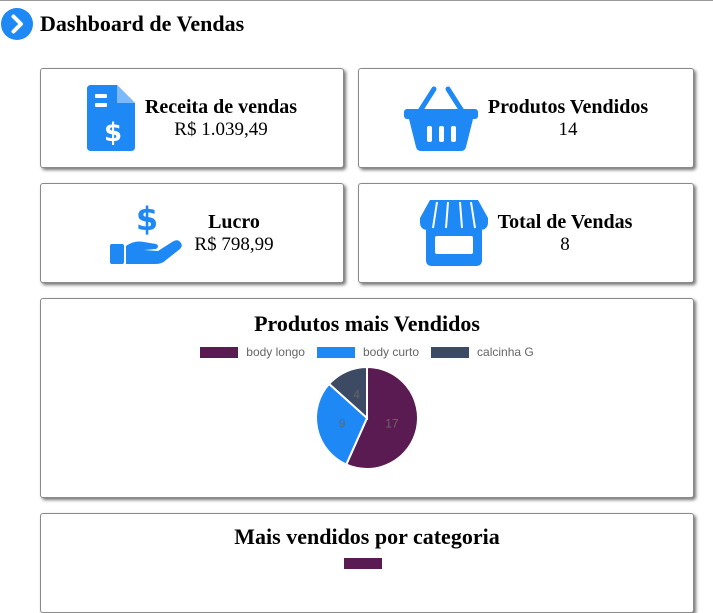 The image size is (713, 613). What do you see at coordinates (565, 244) in the screenshot?
I see `total-sales-value: 8` at bounding box center [565, 244].